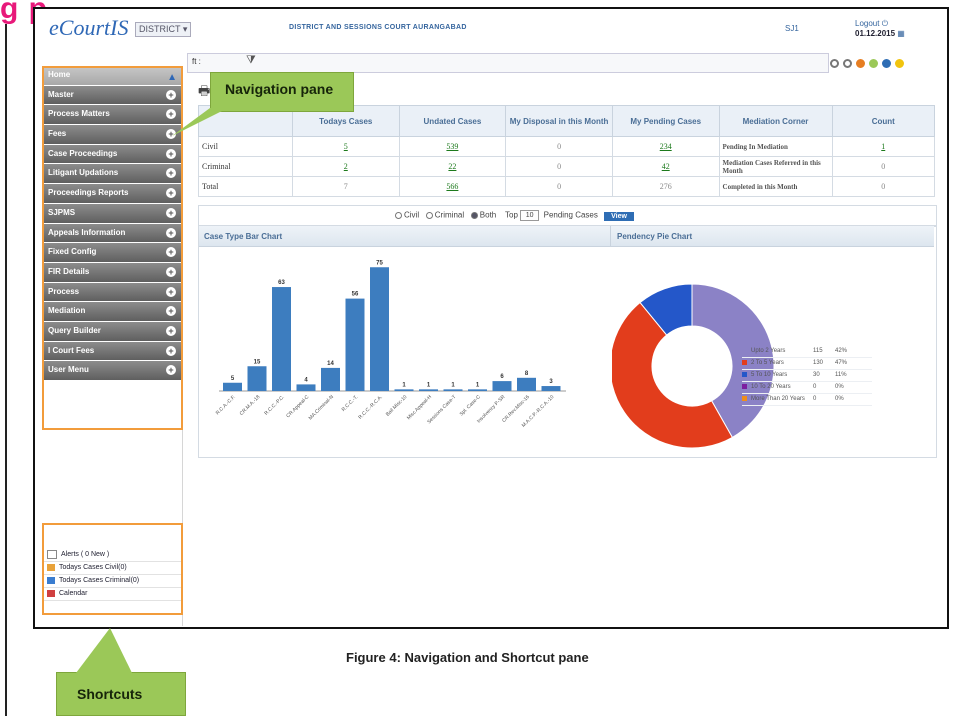 Image resolution: width=968 pixels, height=716 pixels. I want to click on bar-value-label: 15, so click(257, 362).